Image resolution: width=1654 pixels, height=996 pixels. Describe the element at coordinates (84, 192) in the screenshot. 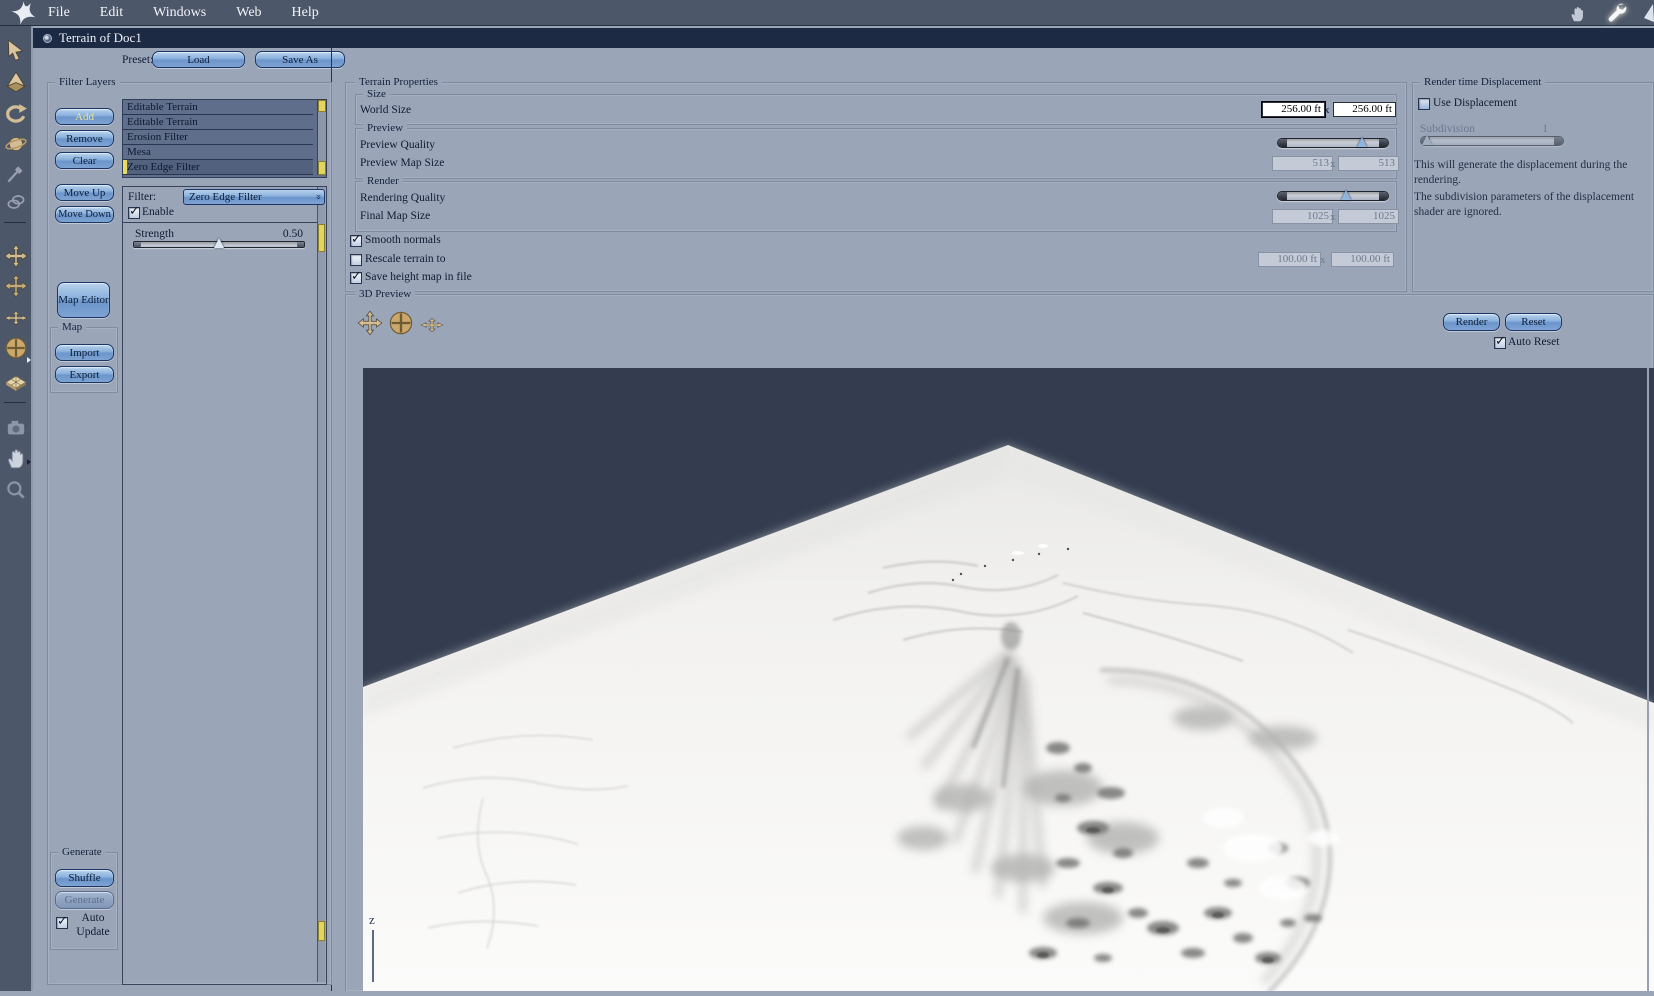

I see `move-up-button: Move Up` at that location.